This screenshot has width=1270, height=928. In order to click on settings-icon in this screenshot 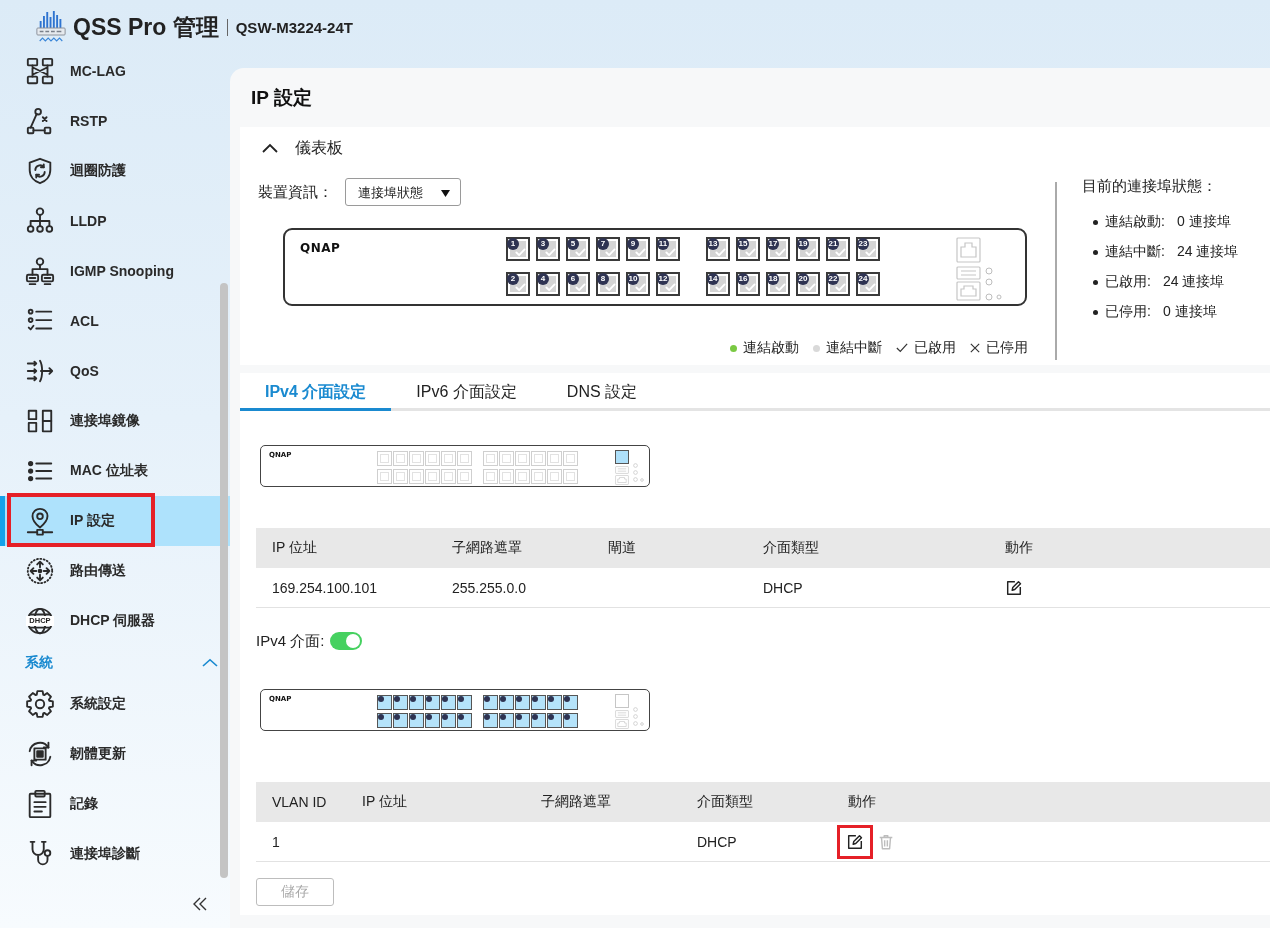, I will do `click(40, 704)`.